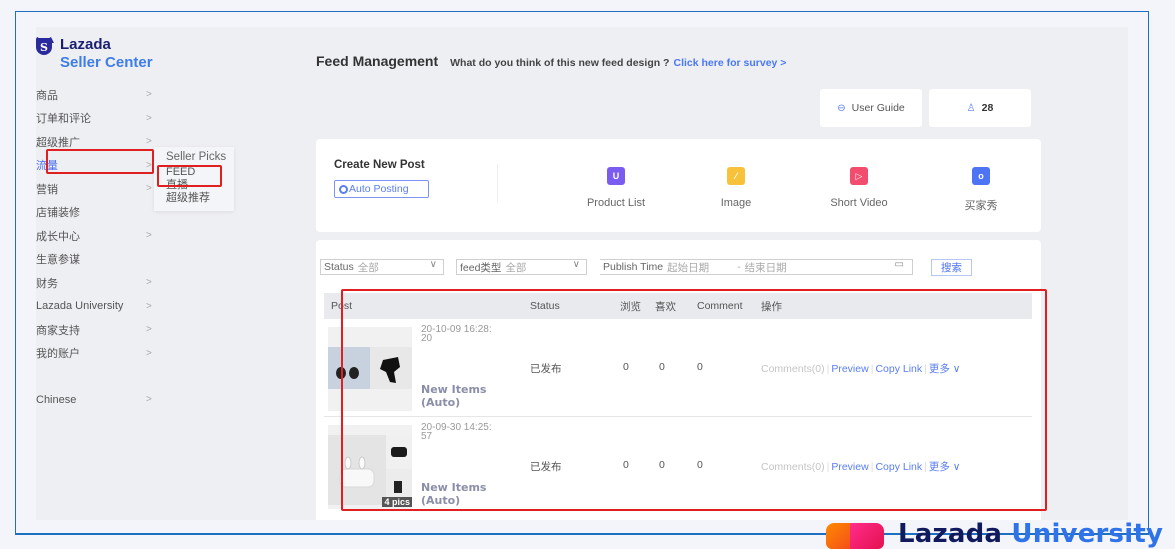 This screenshot has height=549, width=1175. Describe the element at coordinates (688, 267) in the screenshot. I see `start-date-input: 起始日期` at that location.